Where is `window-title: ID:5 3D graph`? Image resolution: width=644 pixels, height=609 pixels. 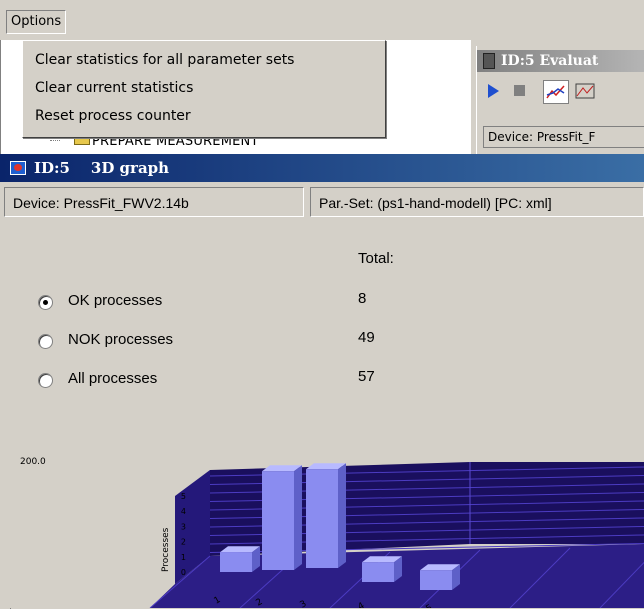 window-title: ID:5 3D graph is located at coordinates (102, 168).